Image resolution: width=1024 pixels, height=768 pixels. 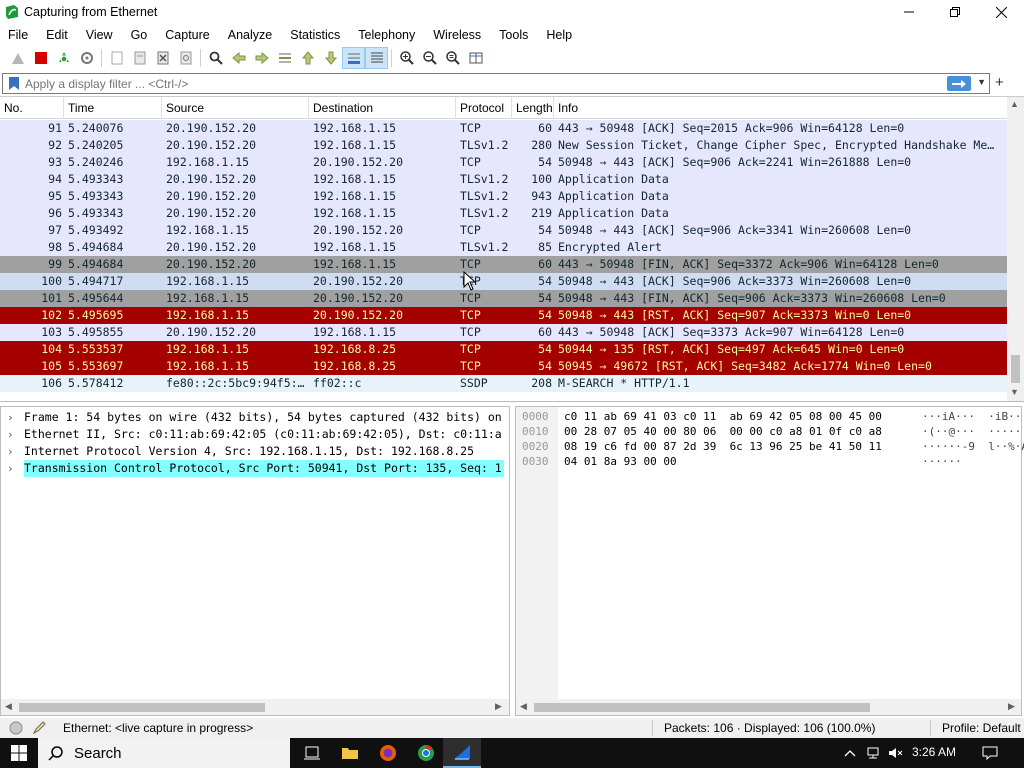 What do you see at coordinates (17, 58) in the screenshot?
I see `start-capture-button` at bounding box center [17, 58].